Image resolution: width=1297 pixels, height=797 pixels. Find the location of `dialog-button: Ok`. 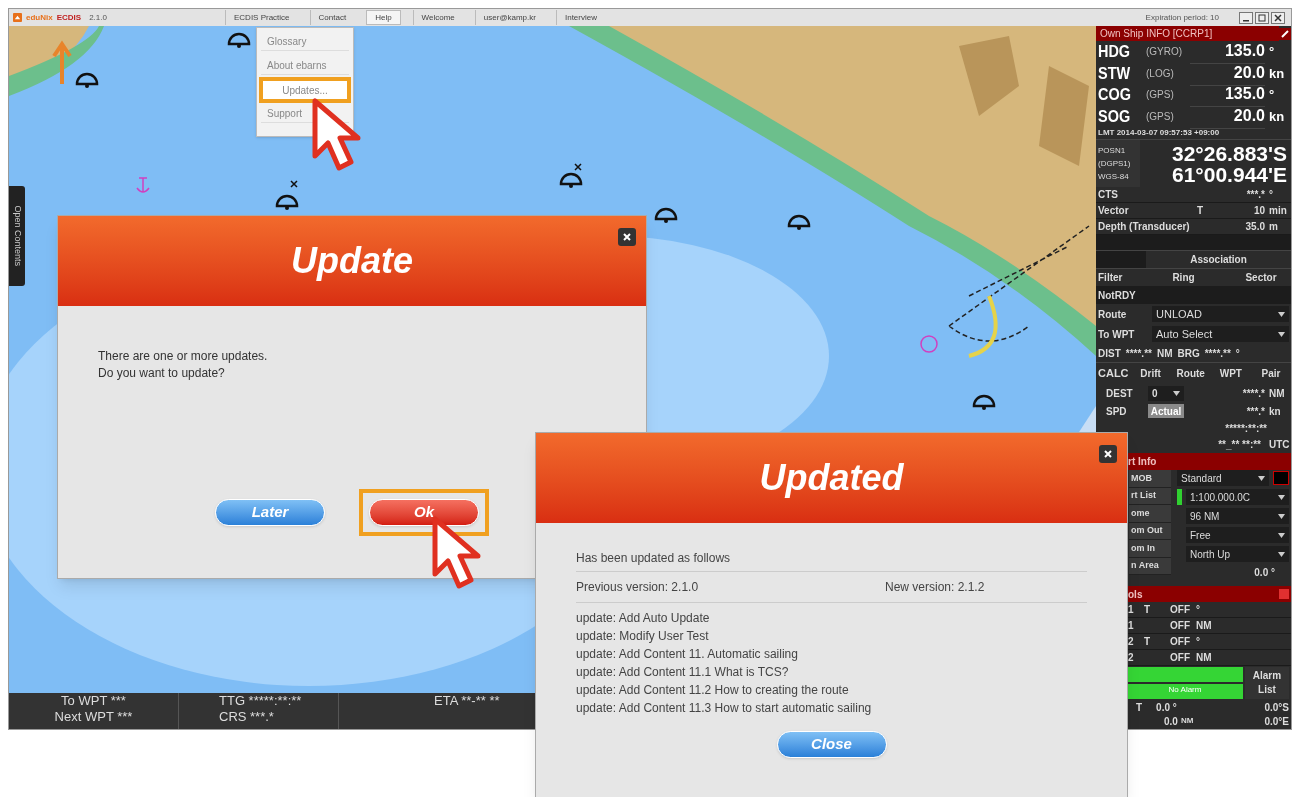

dialog-button: Ok is located at coordinates (424, 512).